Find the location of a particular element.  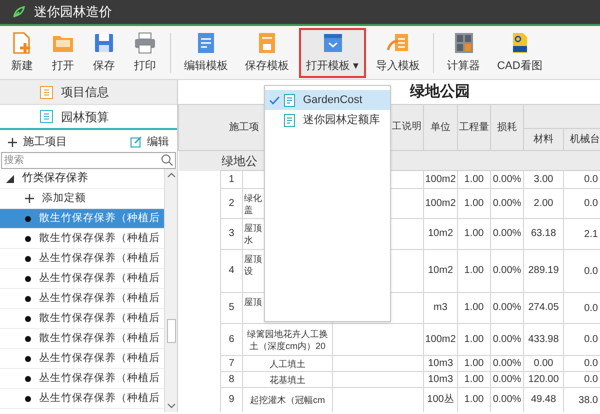

toolbar-button: 新建 is located at coordinates (22, 53).